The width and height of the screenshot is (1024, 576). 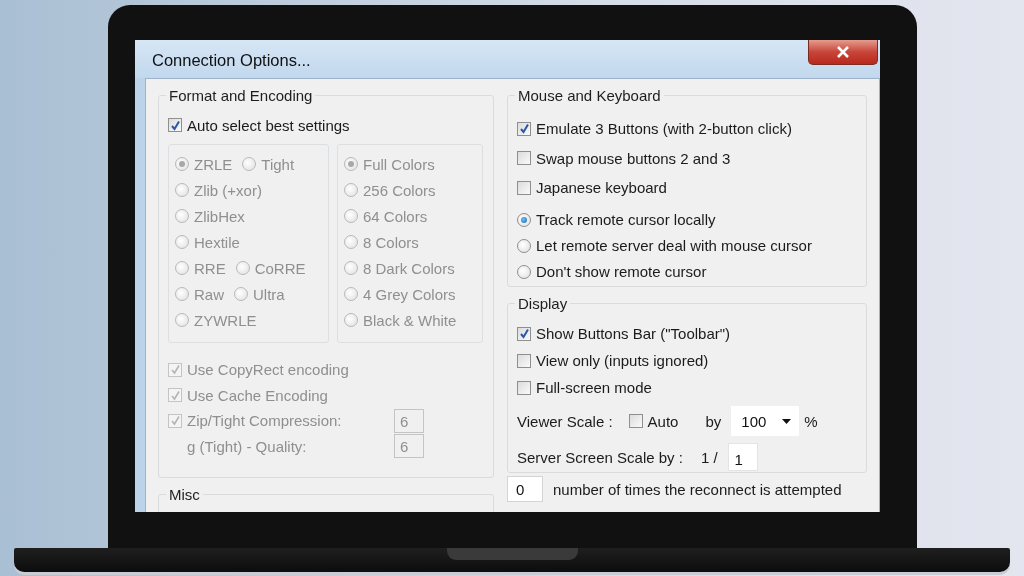 What do you see at coordinates (399, 190) in the screenshot?
I see `radio-label: 256 Colors` at bounding box center [399, 190].